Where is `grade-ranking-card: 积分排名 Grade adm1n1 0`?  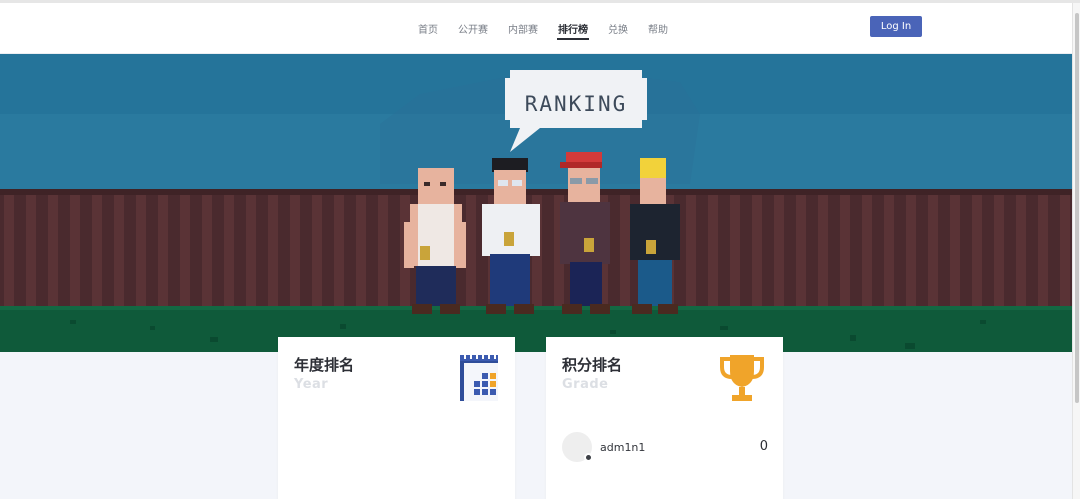
grade-ranking-card: 积分排名 Grade adm1n1 0 is located at coordinates (664, 418).